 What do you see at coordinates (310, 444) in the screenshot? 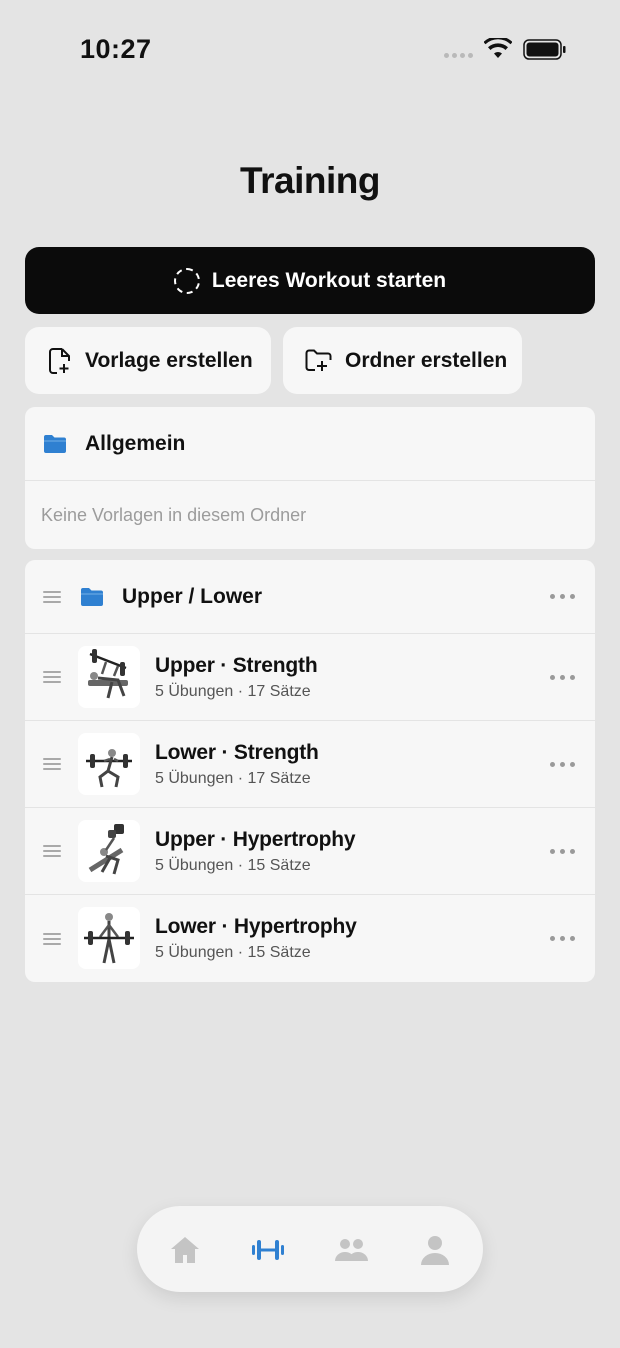
I see `folder-header: Allgemein` at bounding box center [310, 444].